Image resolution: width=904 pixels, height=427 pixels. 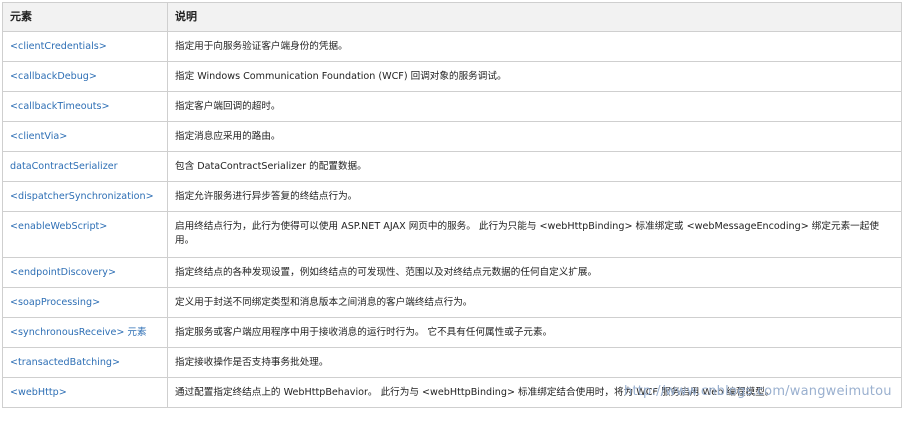 I want to click on table-row: <clientVia> 指定消息应采用的路由。, so click(x=452, y=136).